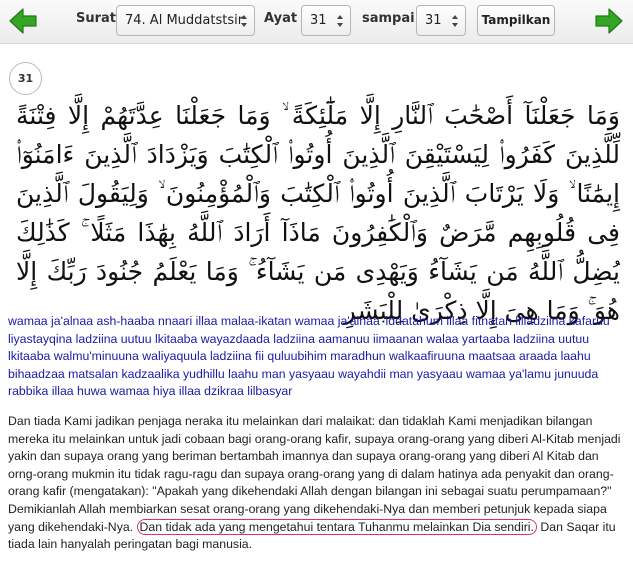 This screenshot has width=633, height=561. I want to click on arrow-right-icon, so click(609, 21).